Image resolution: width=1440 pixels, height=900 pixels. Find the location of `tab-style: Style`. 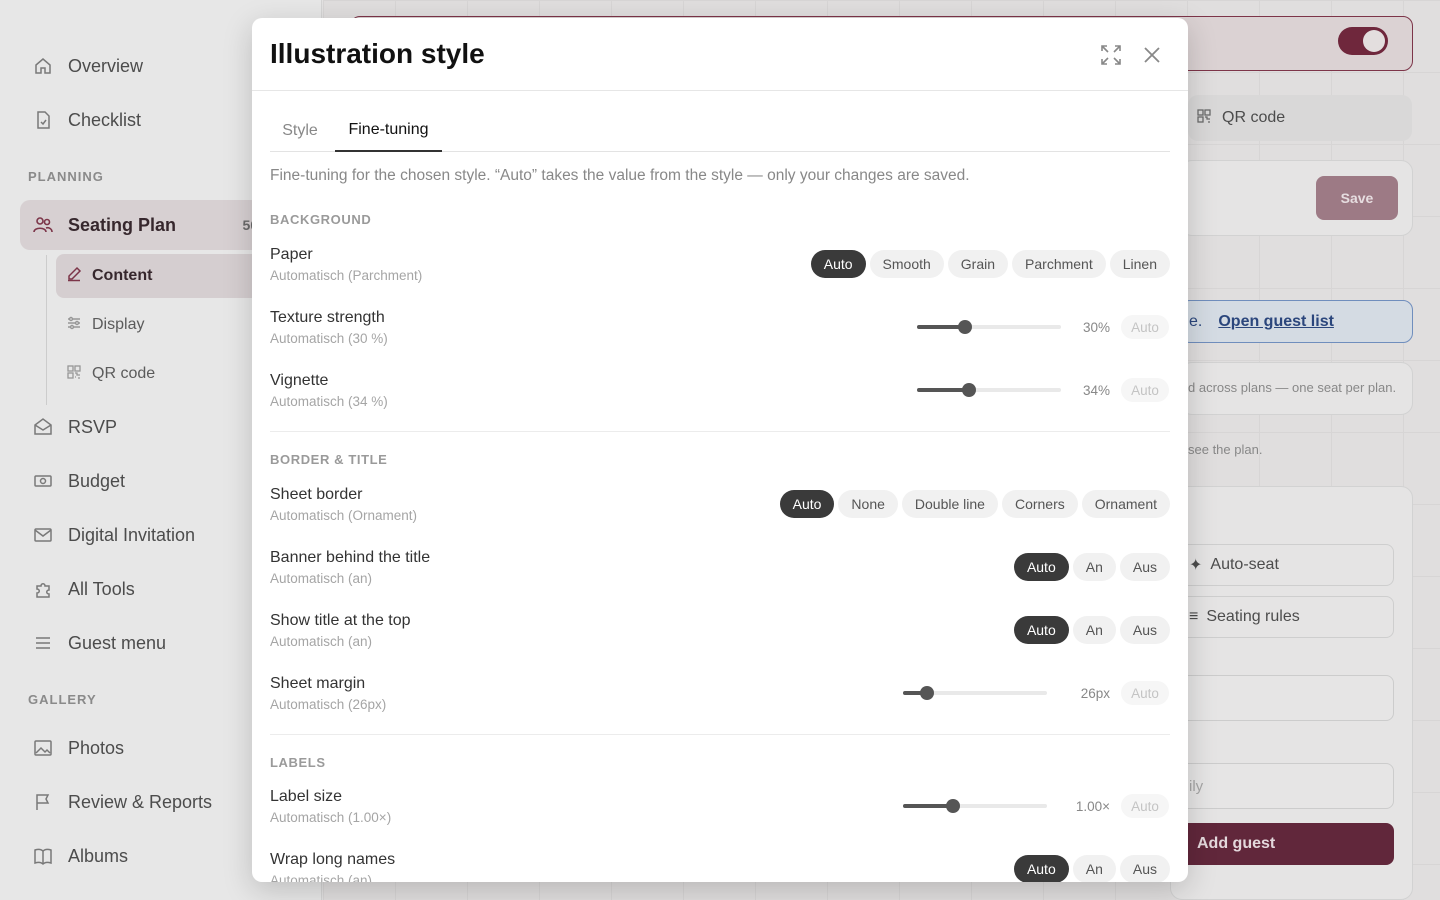

tab-style: Style is located at coordinates (300, 130).